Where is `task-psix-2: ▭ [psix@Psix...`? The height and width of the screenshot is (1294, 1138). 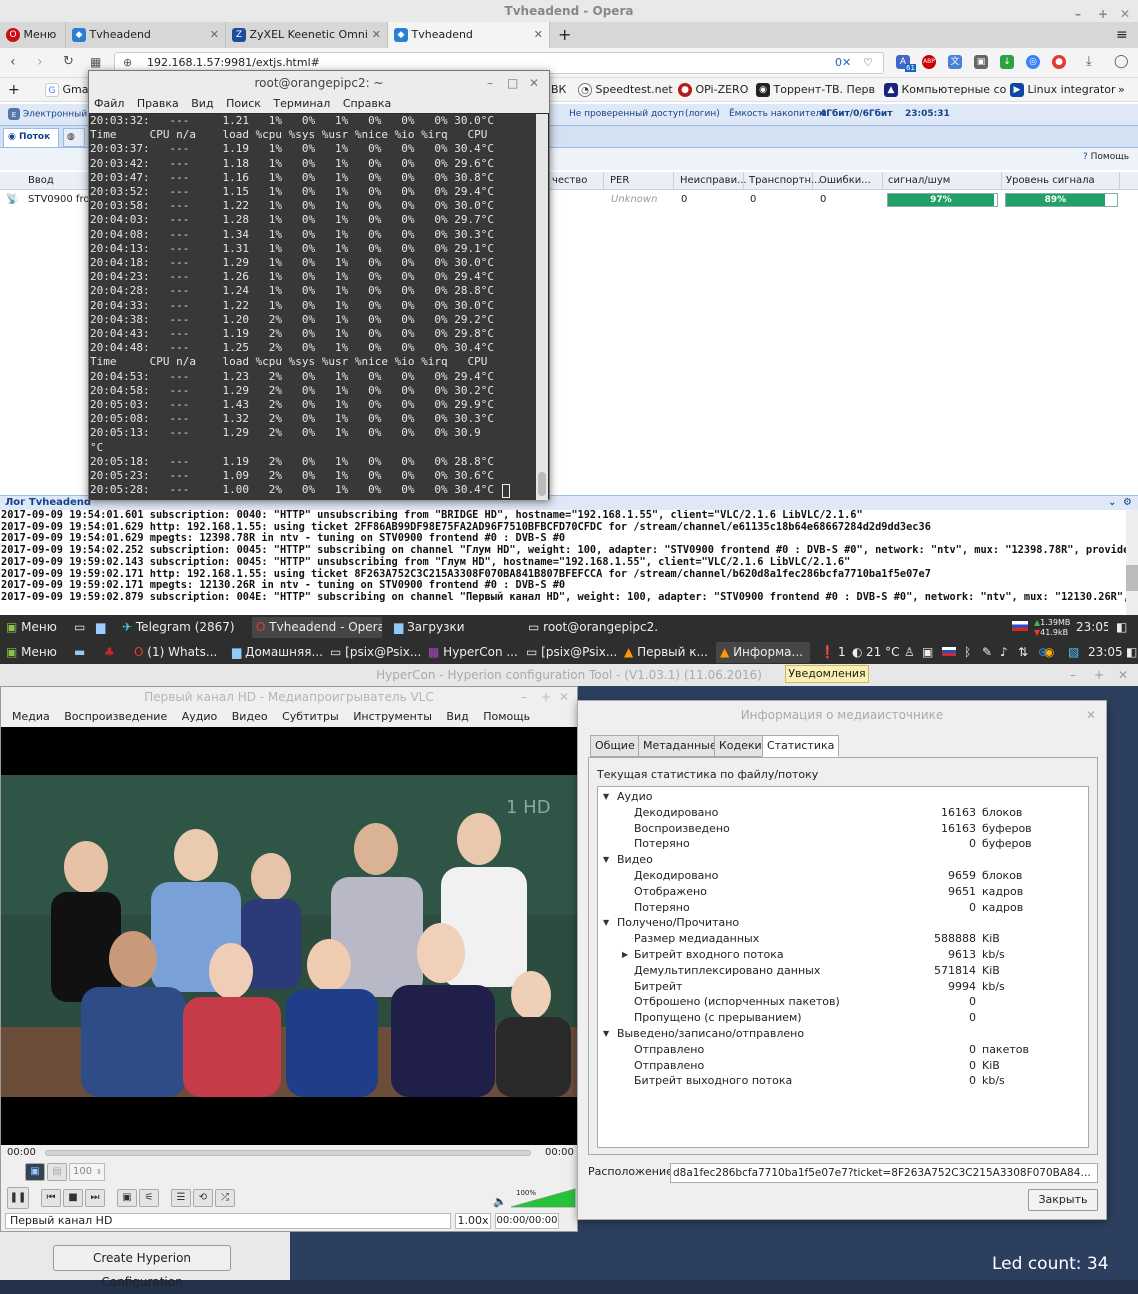
task-psix-2: ▭ [psix@Psix... is located at coordinates (569, 652).